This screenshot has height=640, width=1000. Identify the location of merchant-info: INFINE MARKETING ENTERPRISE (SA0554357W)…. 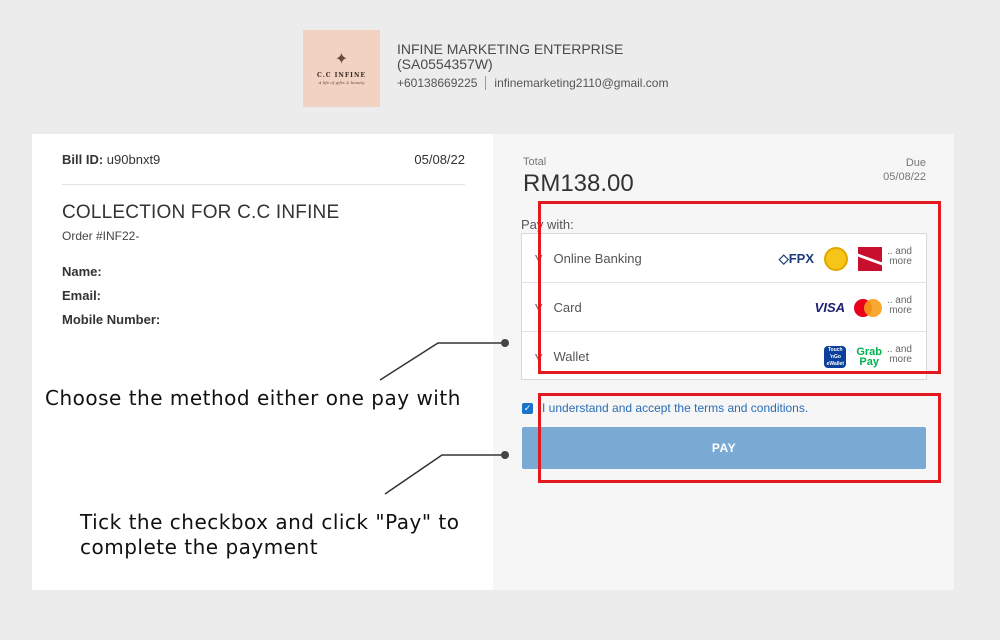
(532, 74).